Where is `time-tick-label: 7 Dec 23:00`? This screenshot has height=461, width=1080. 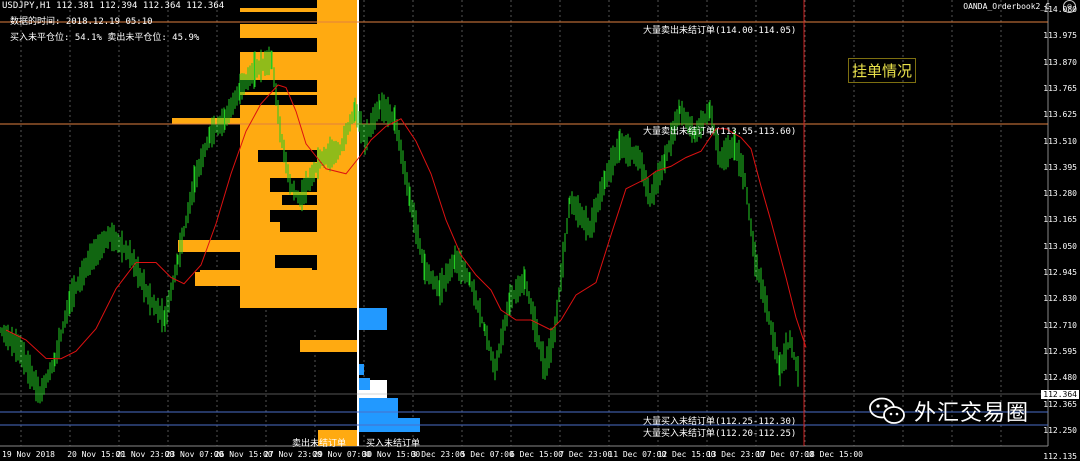 time-tick-label: 7 Dec 23:00 is located at coordinates (586, 454).